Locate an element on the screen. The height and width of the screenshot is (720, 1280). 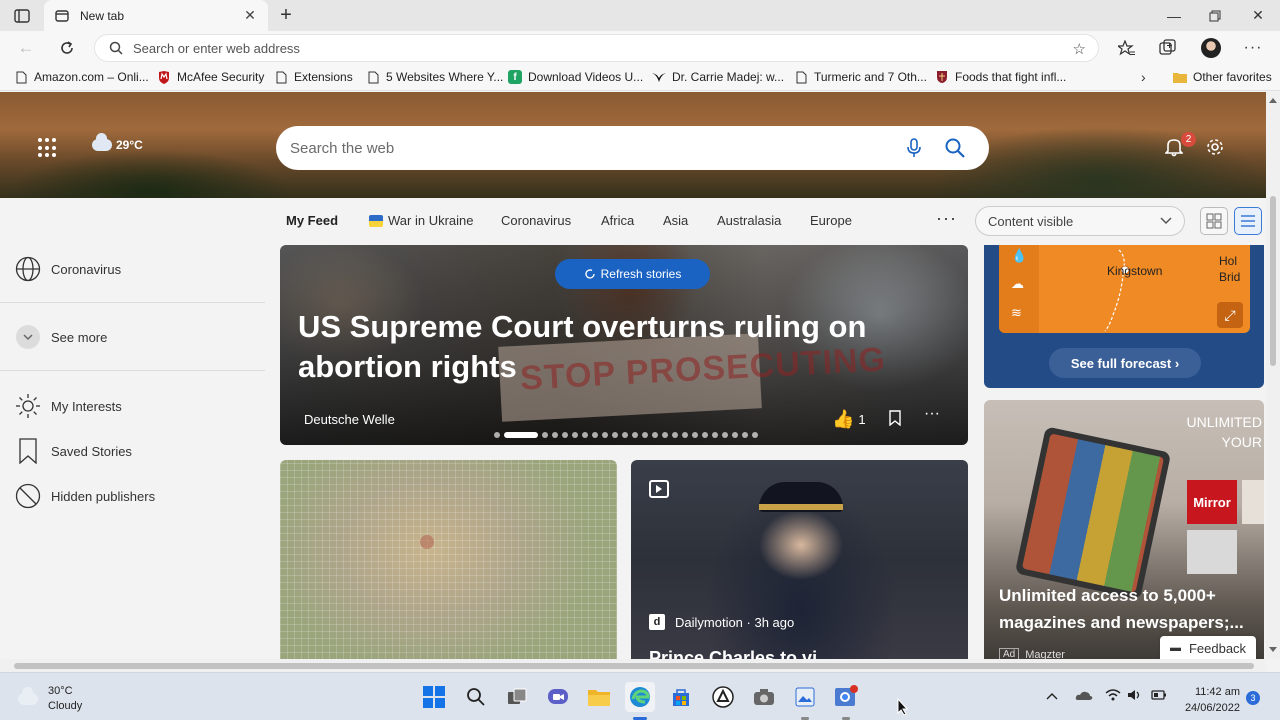
sidebar-item-saved-stories: Saved Stories is located at coordinates (73, 451).